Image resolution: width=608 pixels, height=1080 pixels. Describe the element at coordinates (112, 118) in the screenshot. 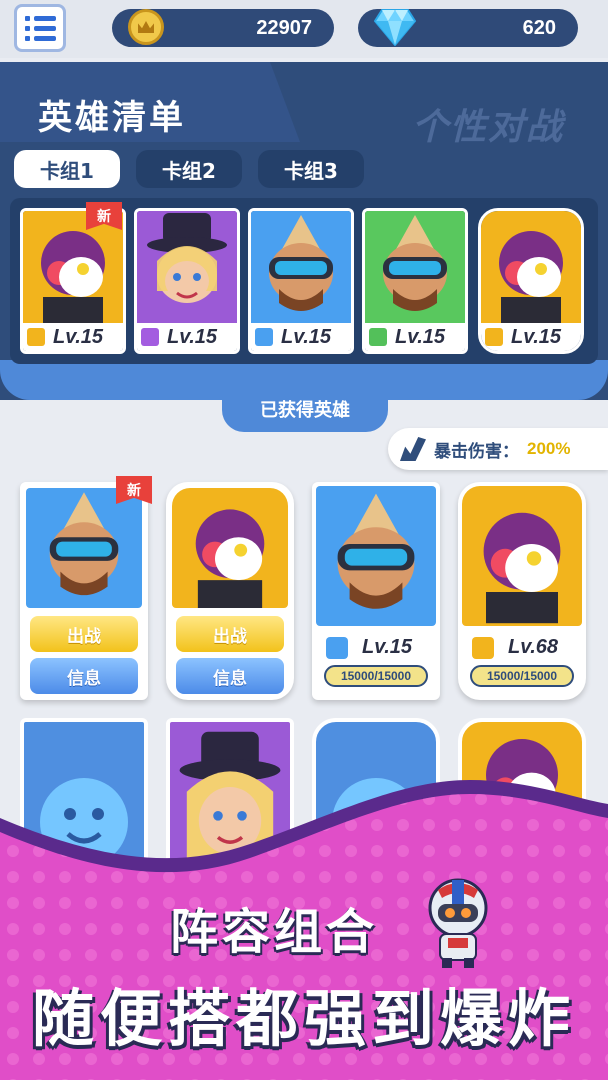

I see `panel-title: 英雄清单` at that location.